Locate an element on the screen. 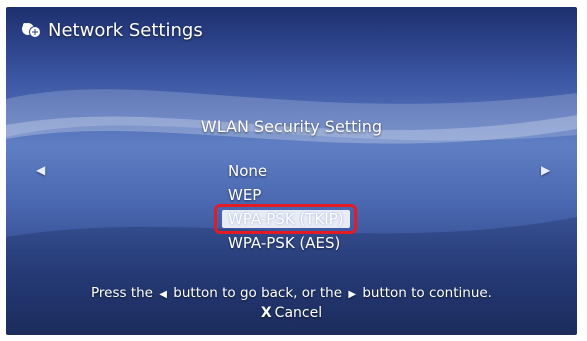 The image size is (587, 341). network-settings-icon is located at coordinates (31, 30).